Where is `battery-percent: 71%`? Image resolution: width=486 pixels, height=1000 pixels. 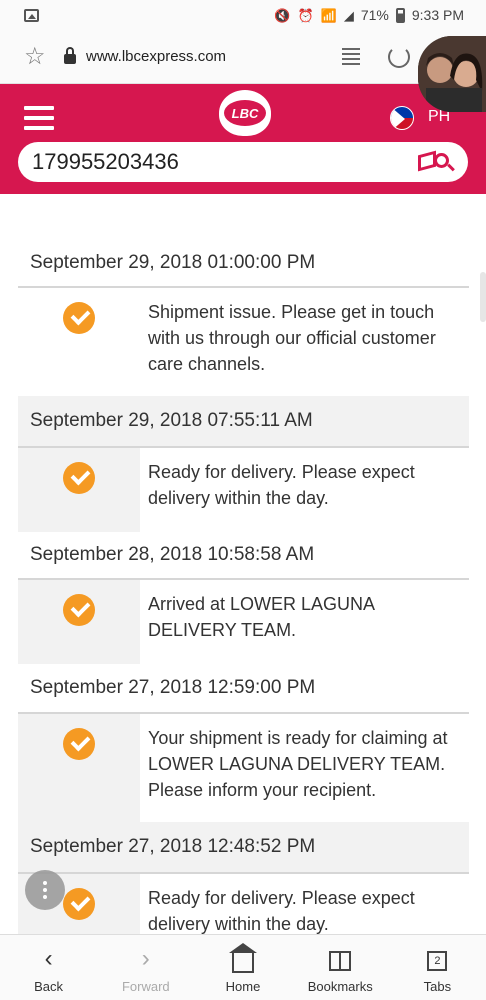 battery-percent: 71% is located at coordinates (374, 15).